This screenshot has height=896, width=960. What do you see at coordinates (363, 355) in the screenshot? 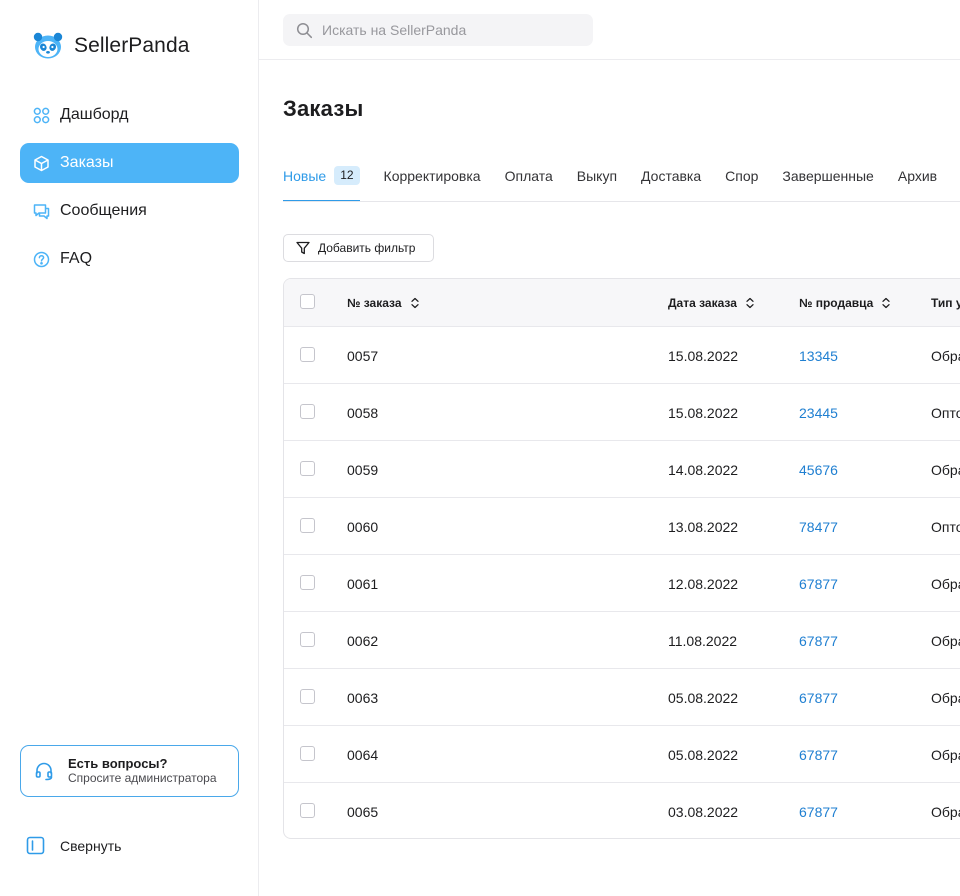
I see `order-number: 0057` at bounding box center [363, 355].